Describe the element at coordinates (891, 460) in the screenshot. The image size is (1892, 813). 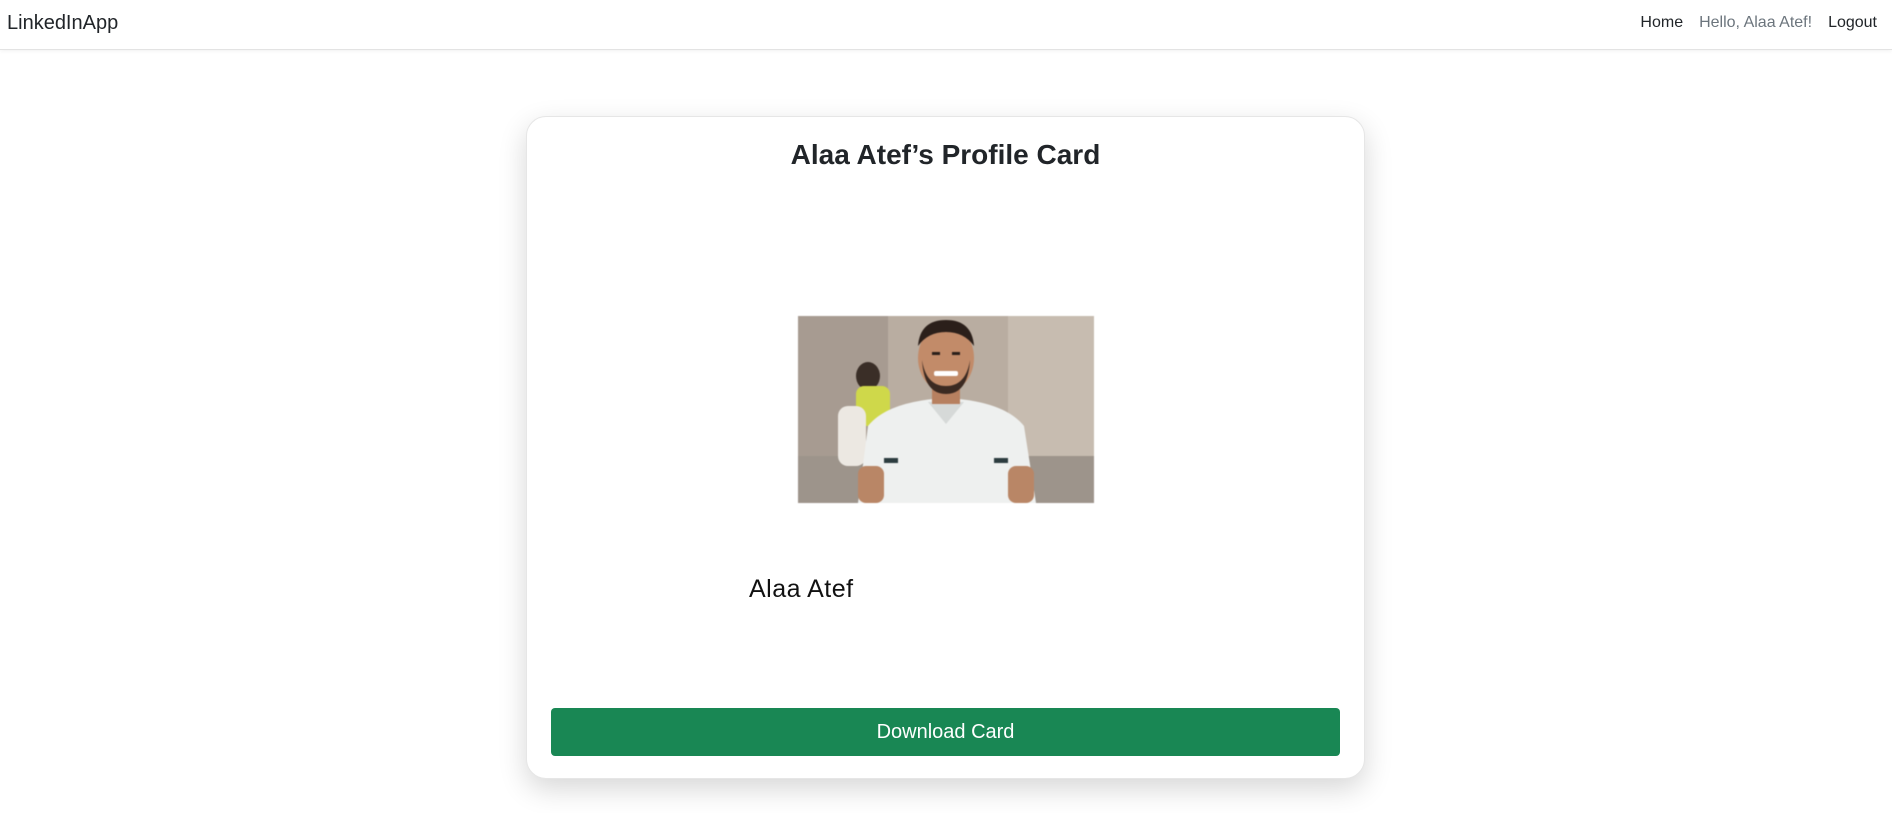
I see `sleeve-stripe-left` at that location.